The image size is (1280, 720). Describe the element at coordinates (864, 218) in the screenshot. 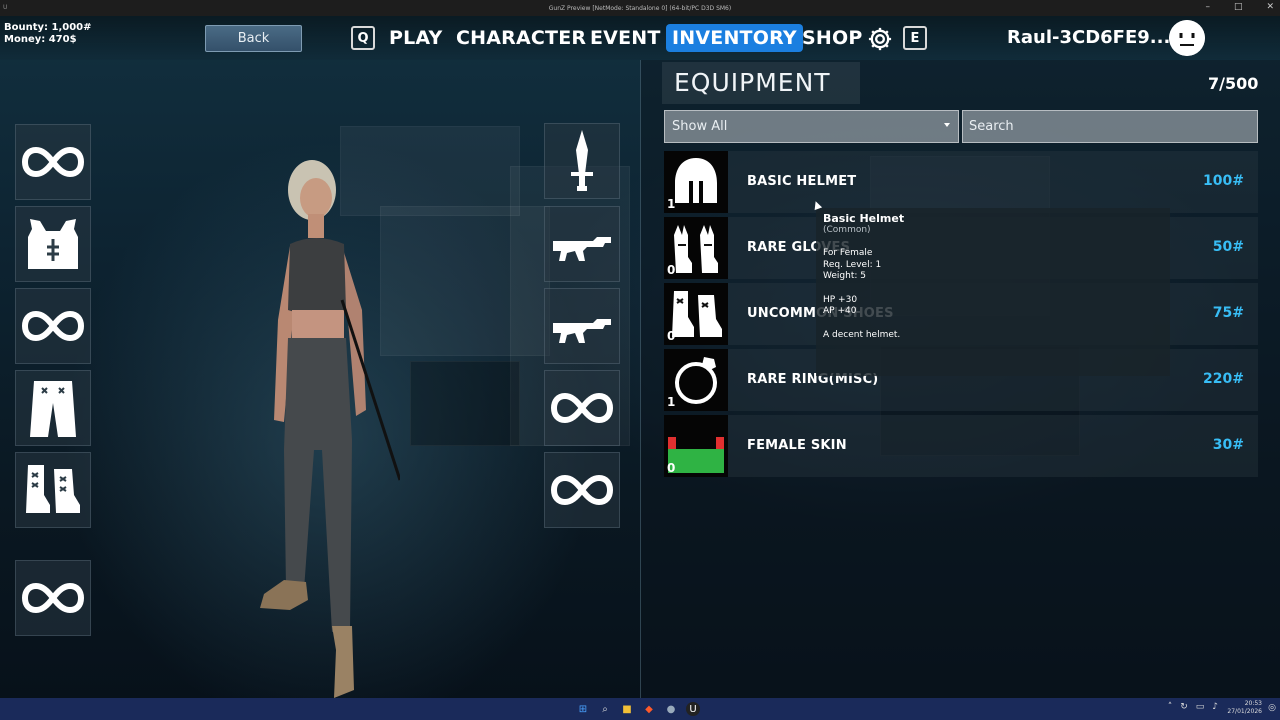

I see `tooltip-name: Basic Helmet` at that location.